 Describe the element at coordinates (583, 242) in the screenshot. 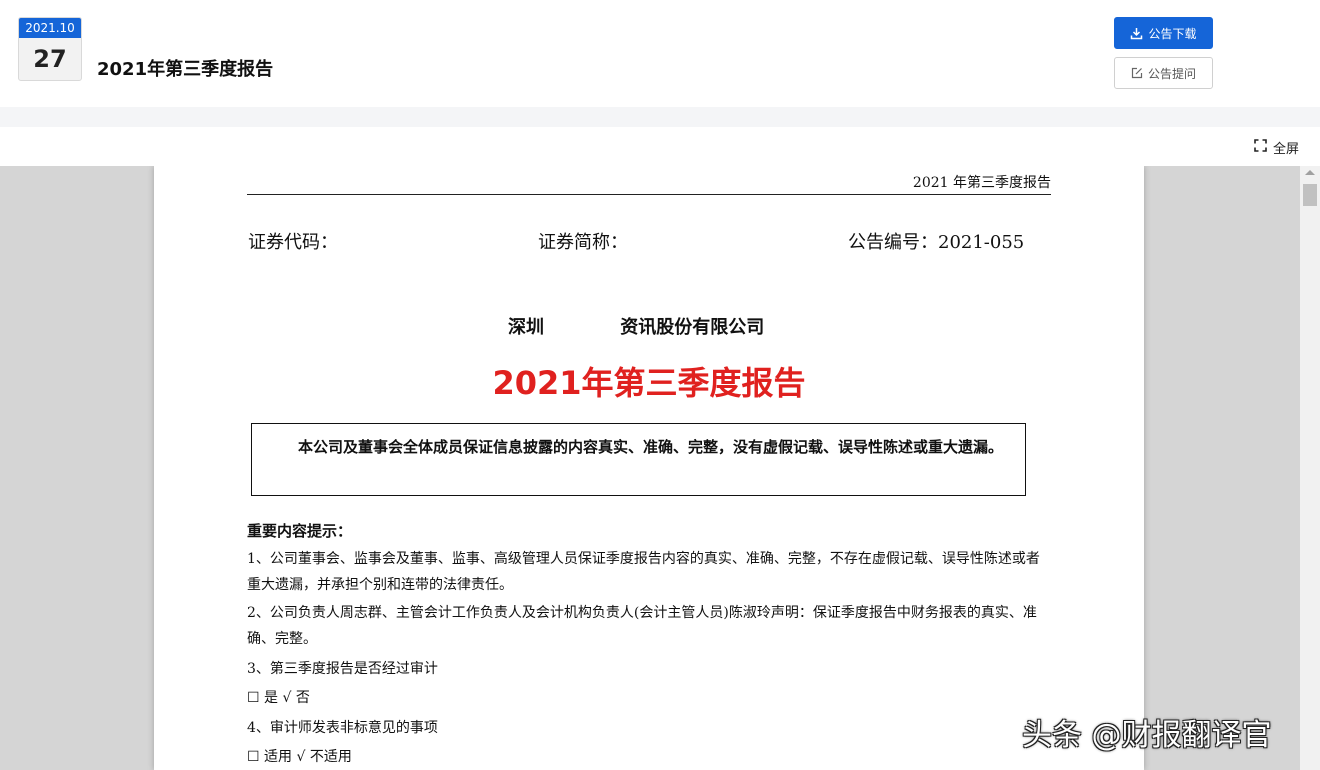

I see `stock-abbr-label: 证券简称：` at that location.